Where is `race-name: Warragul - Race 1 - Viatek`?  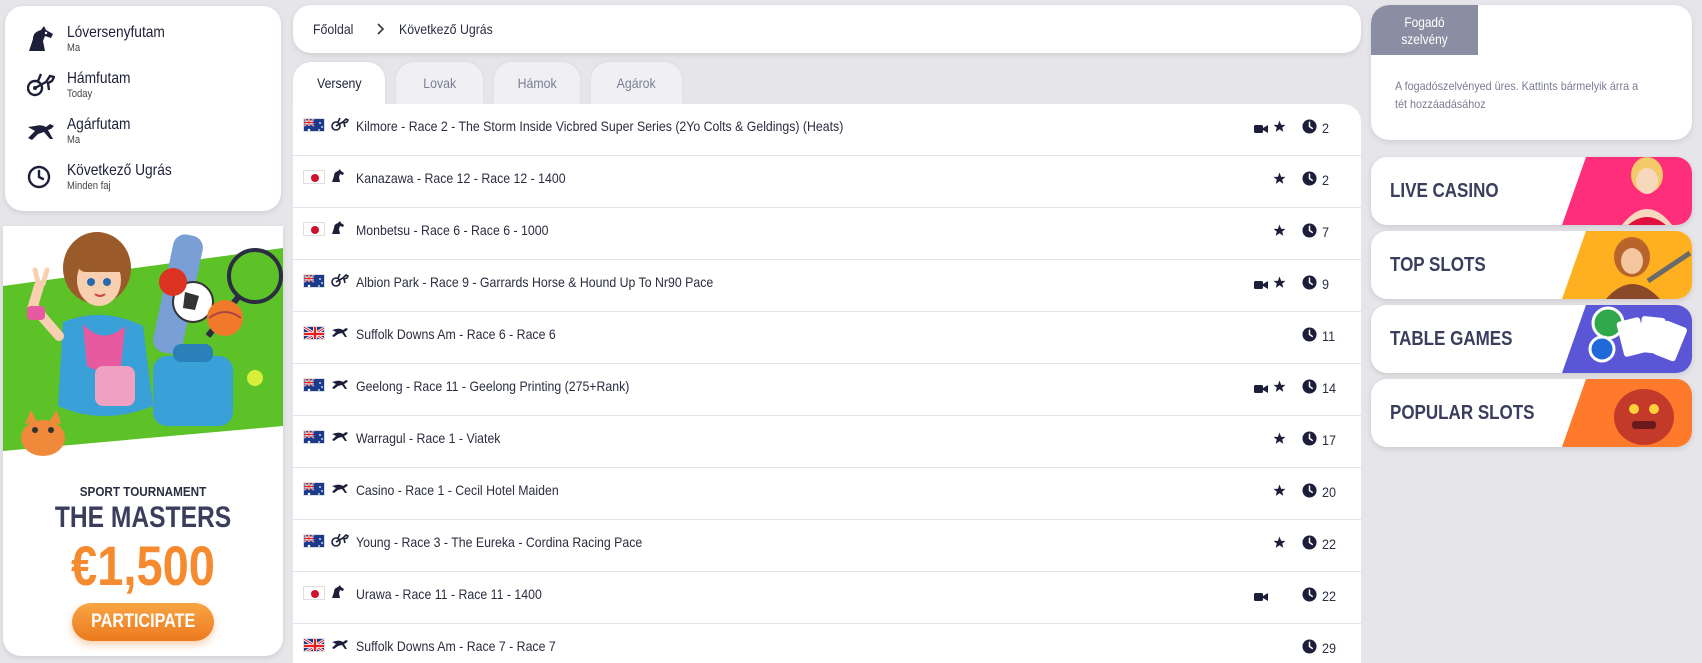
race-name: Warragul - Race 1 - Viatek is located at coordinates (428, 438).